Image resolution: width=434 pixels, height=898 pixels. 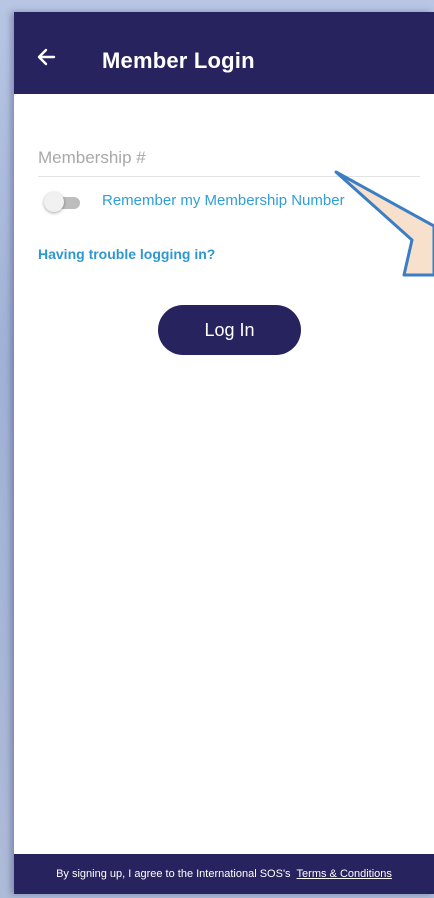 I want to click on app-bar: Member Login, so click(x=224, y=53).